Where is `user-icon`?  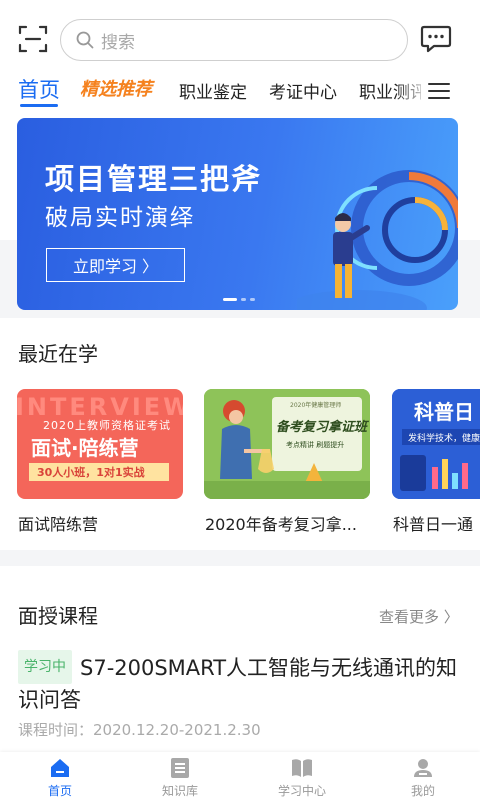 user-icon is located at coordinates (423, 768).